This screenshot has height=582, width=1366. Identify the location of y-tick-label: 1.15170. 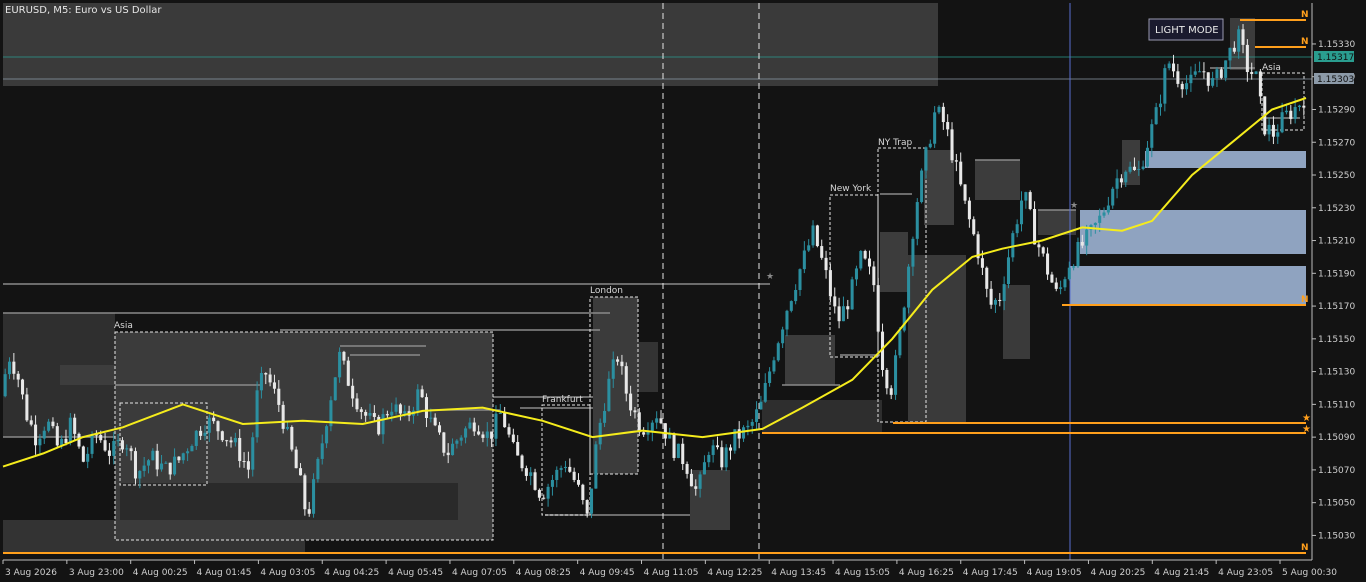
(1336, 307).